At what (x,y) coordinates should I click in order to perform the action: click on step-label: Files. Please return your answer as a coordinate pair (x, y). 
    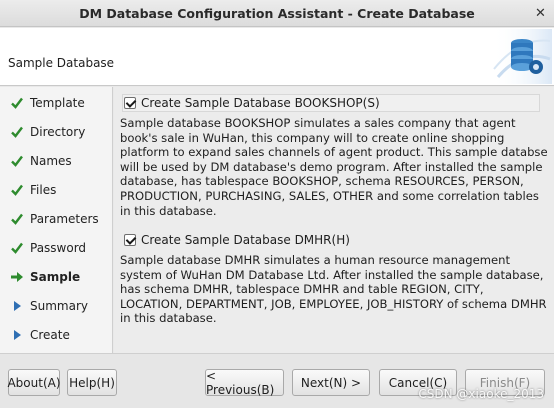
    Looking at the image, I should click on (43, 190).